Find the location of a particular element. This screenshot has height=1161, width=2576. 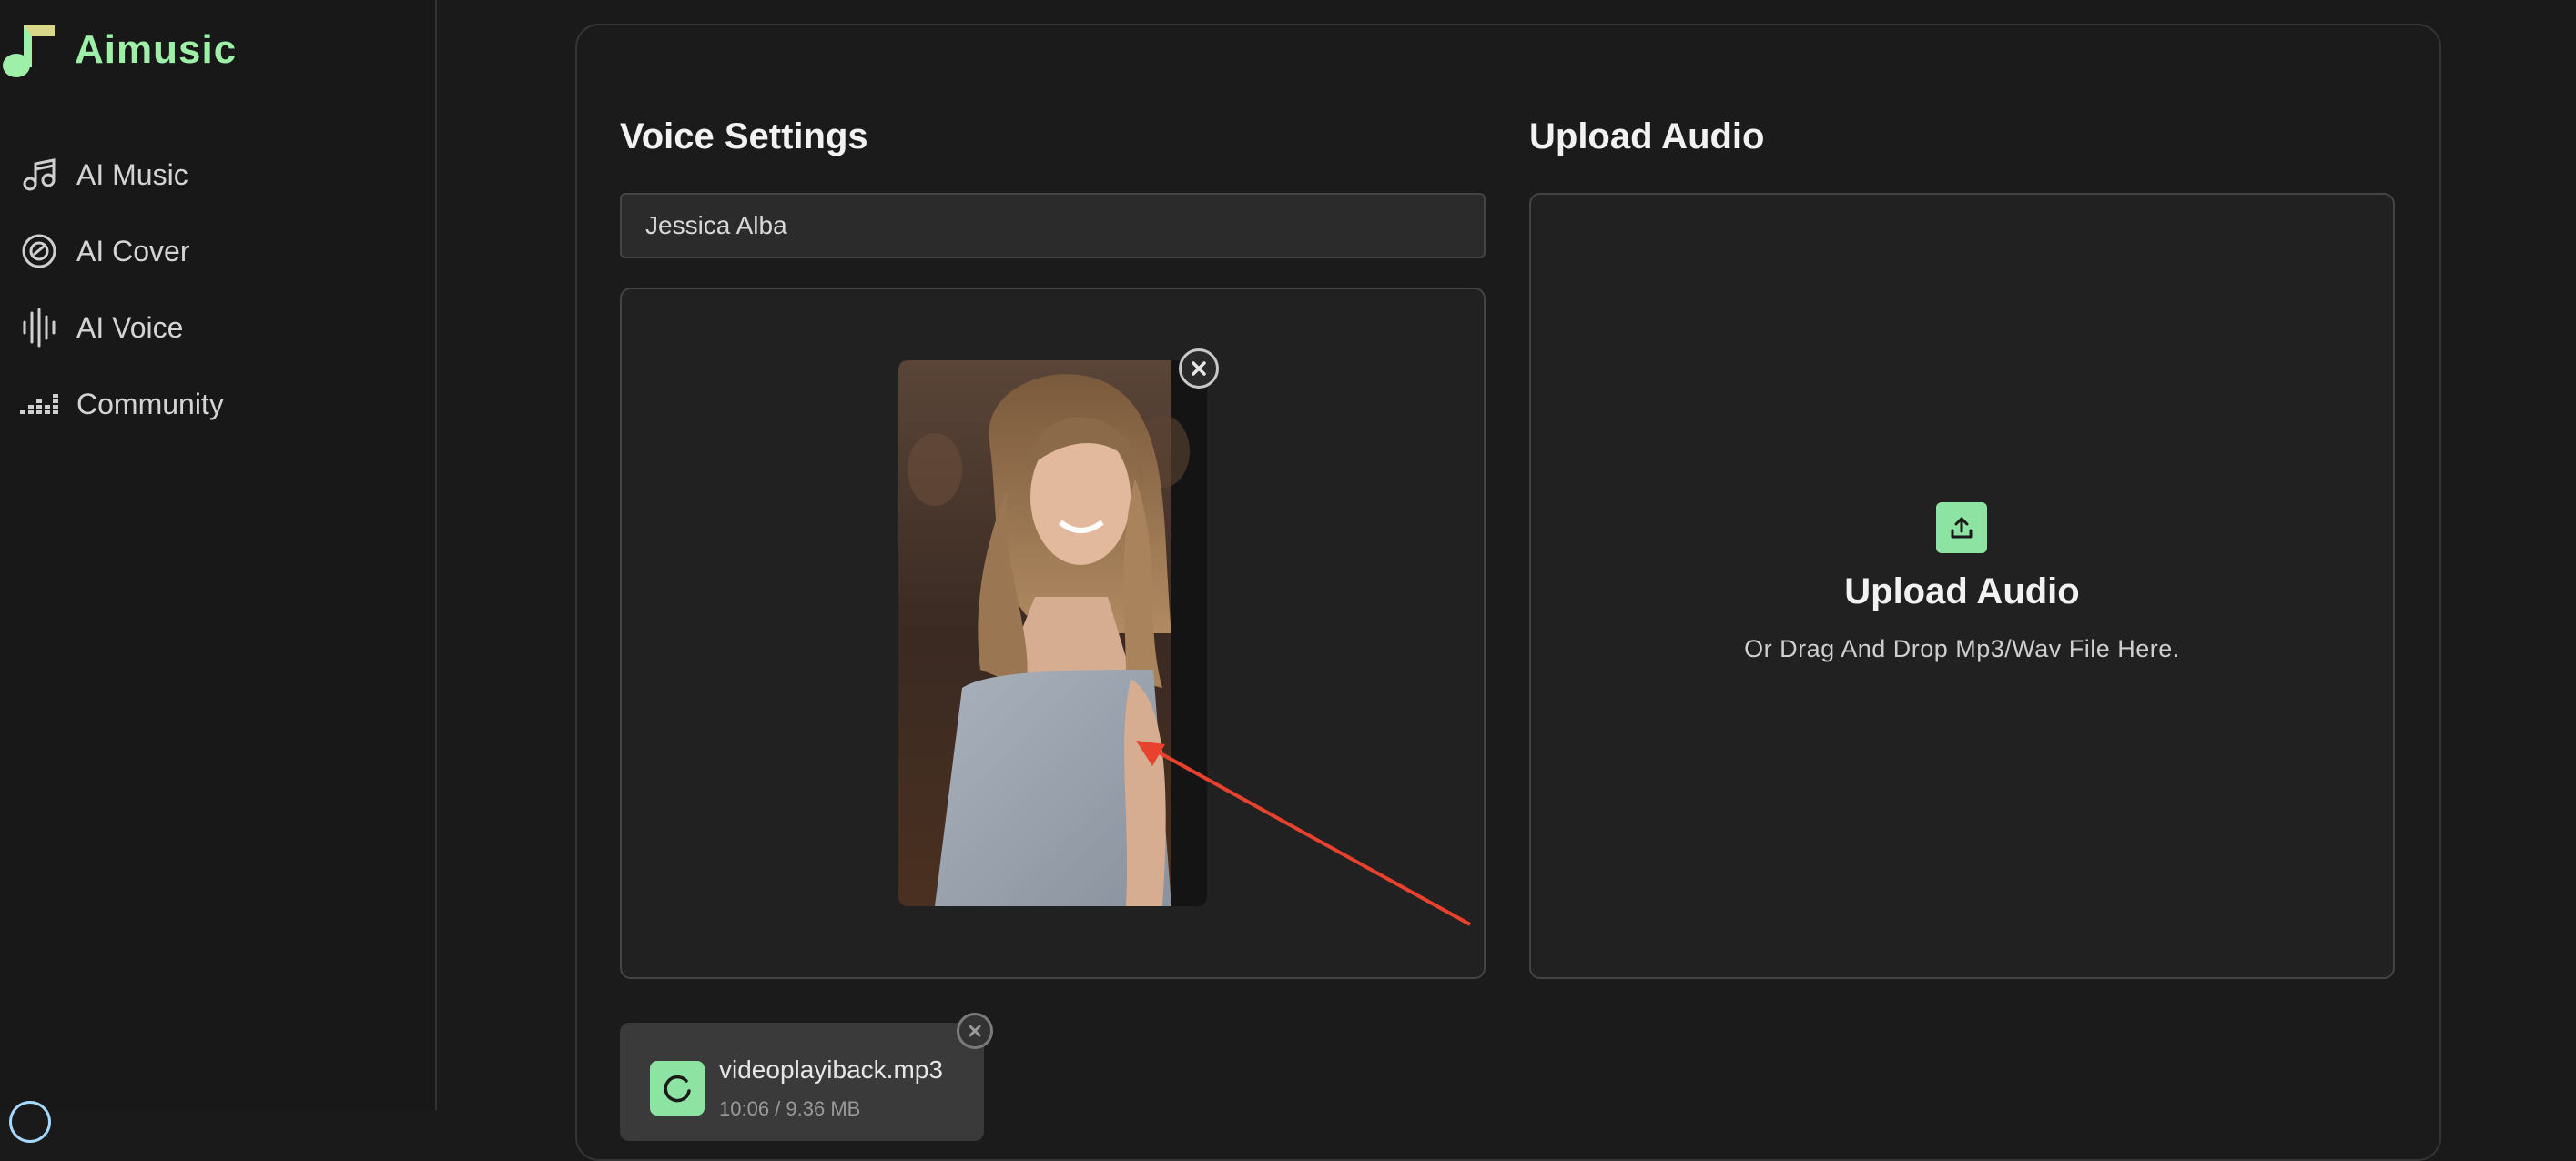

upload-audio-section-title: Upload Audio is located at coordinates (1647, 136).